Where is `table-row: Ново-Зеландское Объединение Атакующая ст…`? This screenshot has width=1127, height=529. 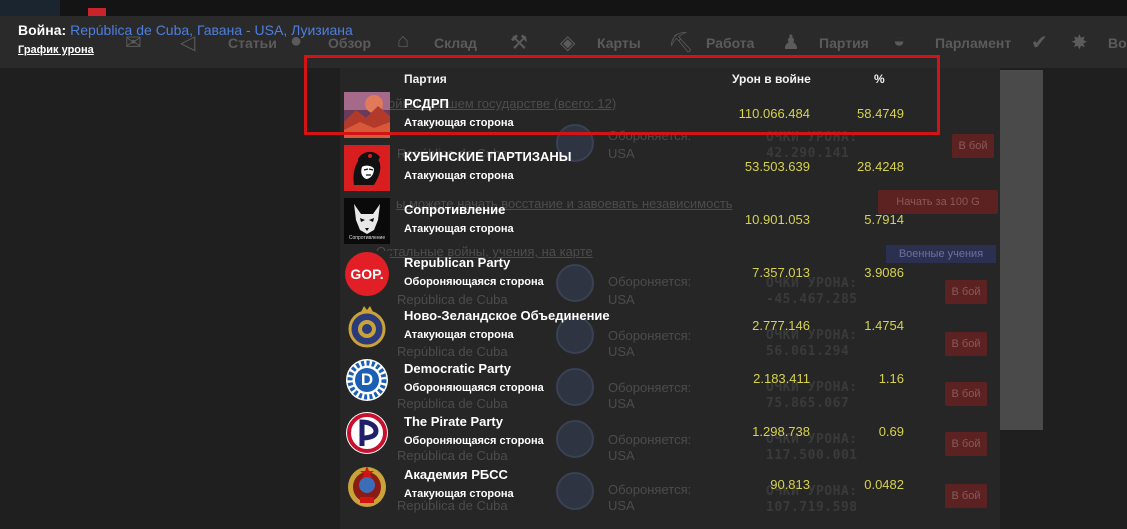 table-row: Ново-Зеландское Объединение Атакующая ст… is located at coordinates (634, 329).